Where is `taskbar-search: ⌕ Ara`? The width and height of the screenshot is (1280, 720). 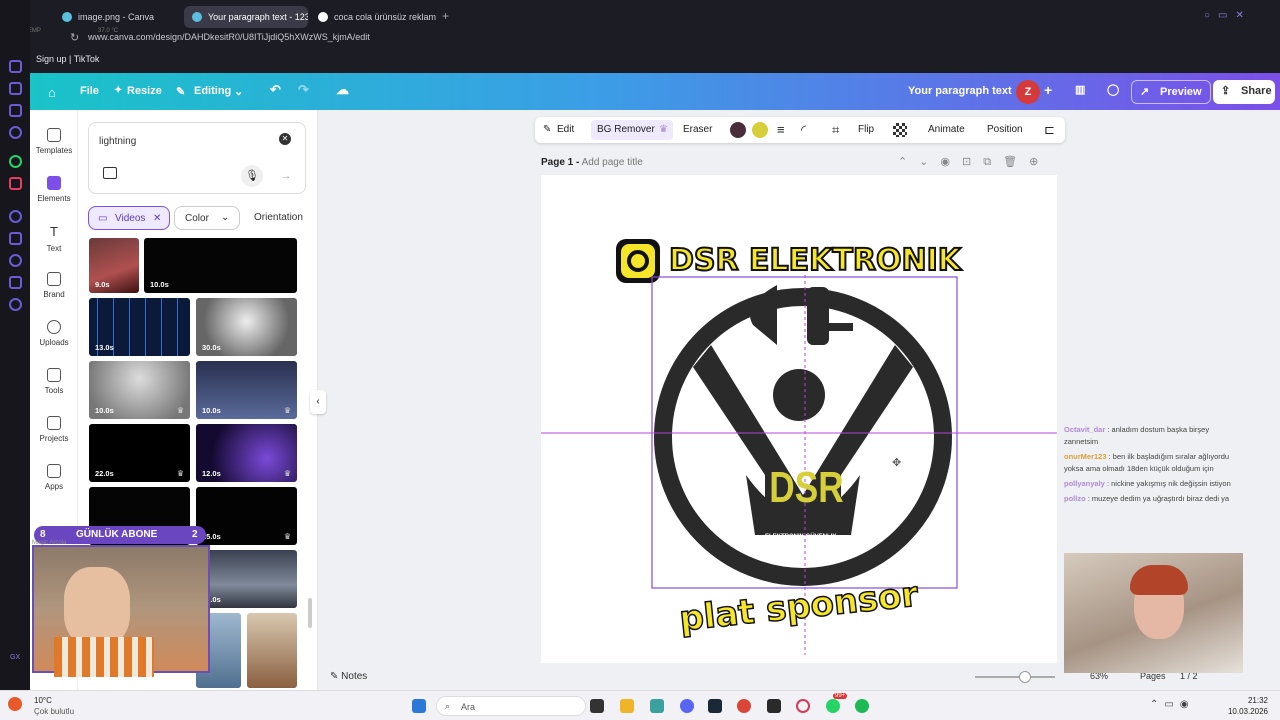 taskbar-search: ⌕ Ara is located at coordinates (511, 706).